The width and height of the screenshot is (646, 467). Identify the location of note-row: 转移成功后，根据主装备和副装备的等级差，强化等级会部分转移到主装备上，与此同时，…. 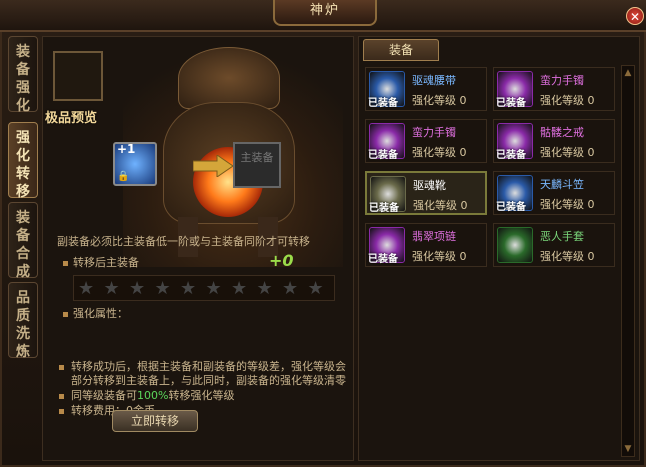
(202, 374).